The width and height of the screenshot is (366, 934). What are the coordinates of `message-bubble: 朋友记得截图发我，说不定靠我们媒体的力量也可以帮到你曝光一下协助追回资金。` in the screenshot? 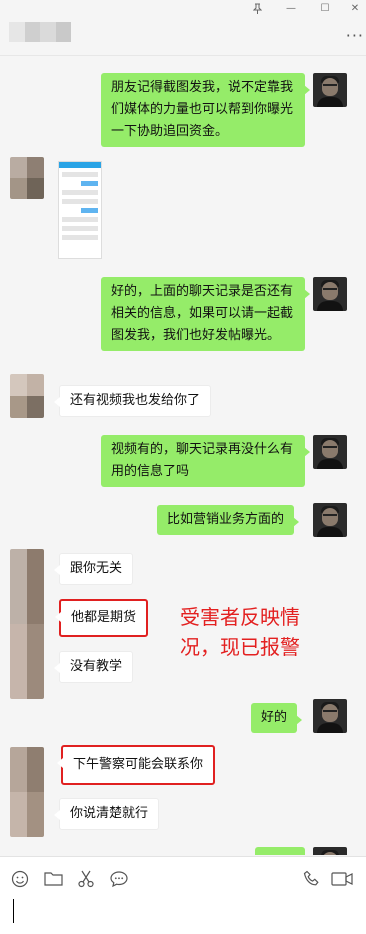 It's located at (205, 110).